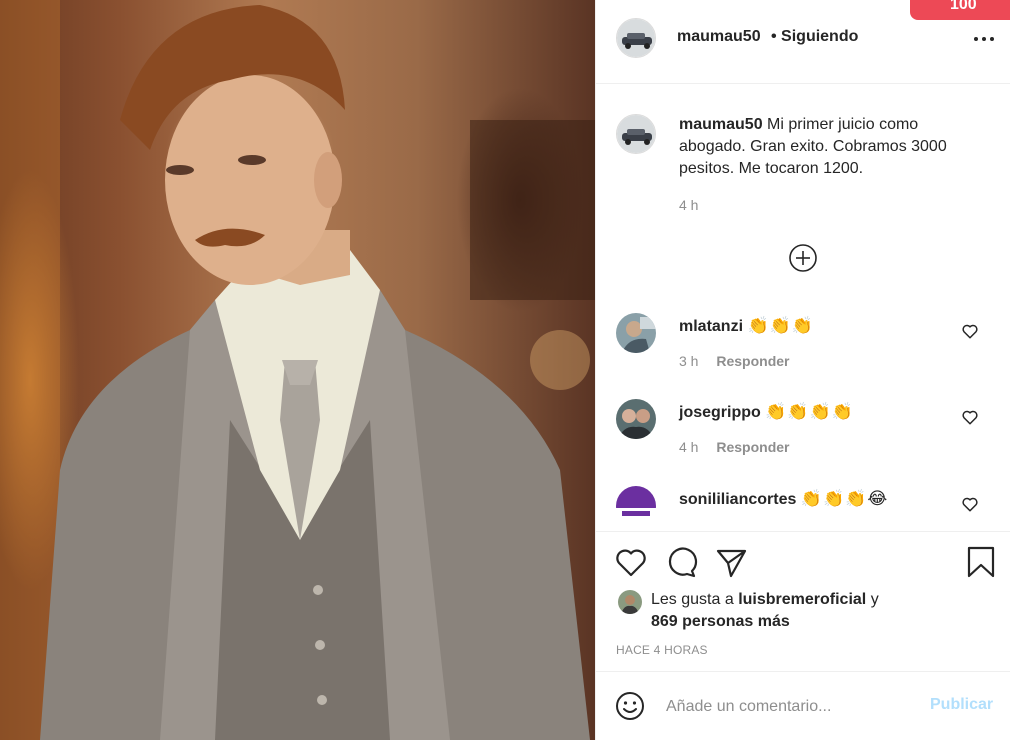 This screenshot has width=1010, height=740. Describe the element at coordinates (630, 706) in the screenshot. I see `emoji-smile-icon` at that location.